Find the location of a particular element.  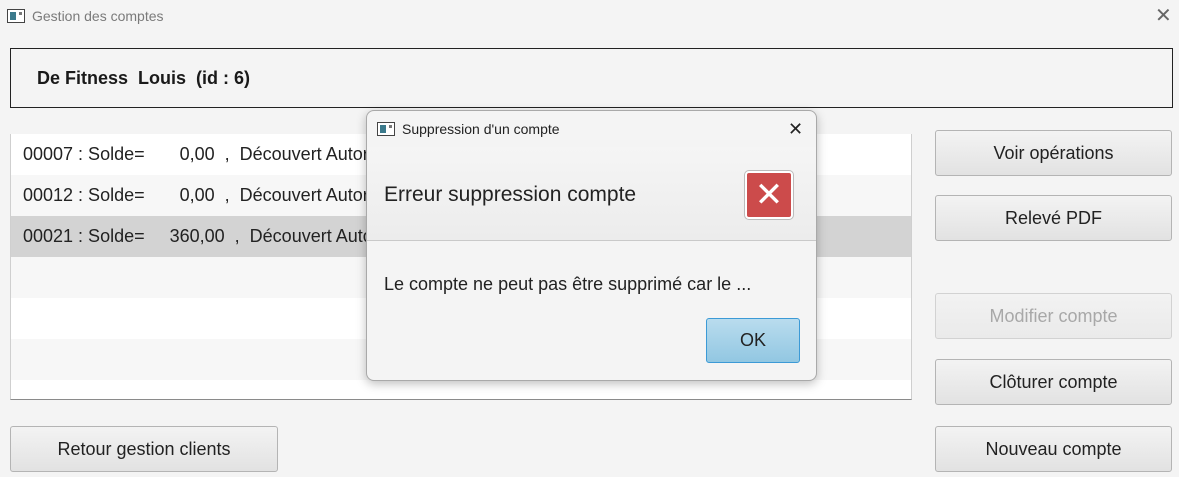

dialog-header: Erreur suppression compte ✕ is located at coordinates (591, 194).